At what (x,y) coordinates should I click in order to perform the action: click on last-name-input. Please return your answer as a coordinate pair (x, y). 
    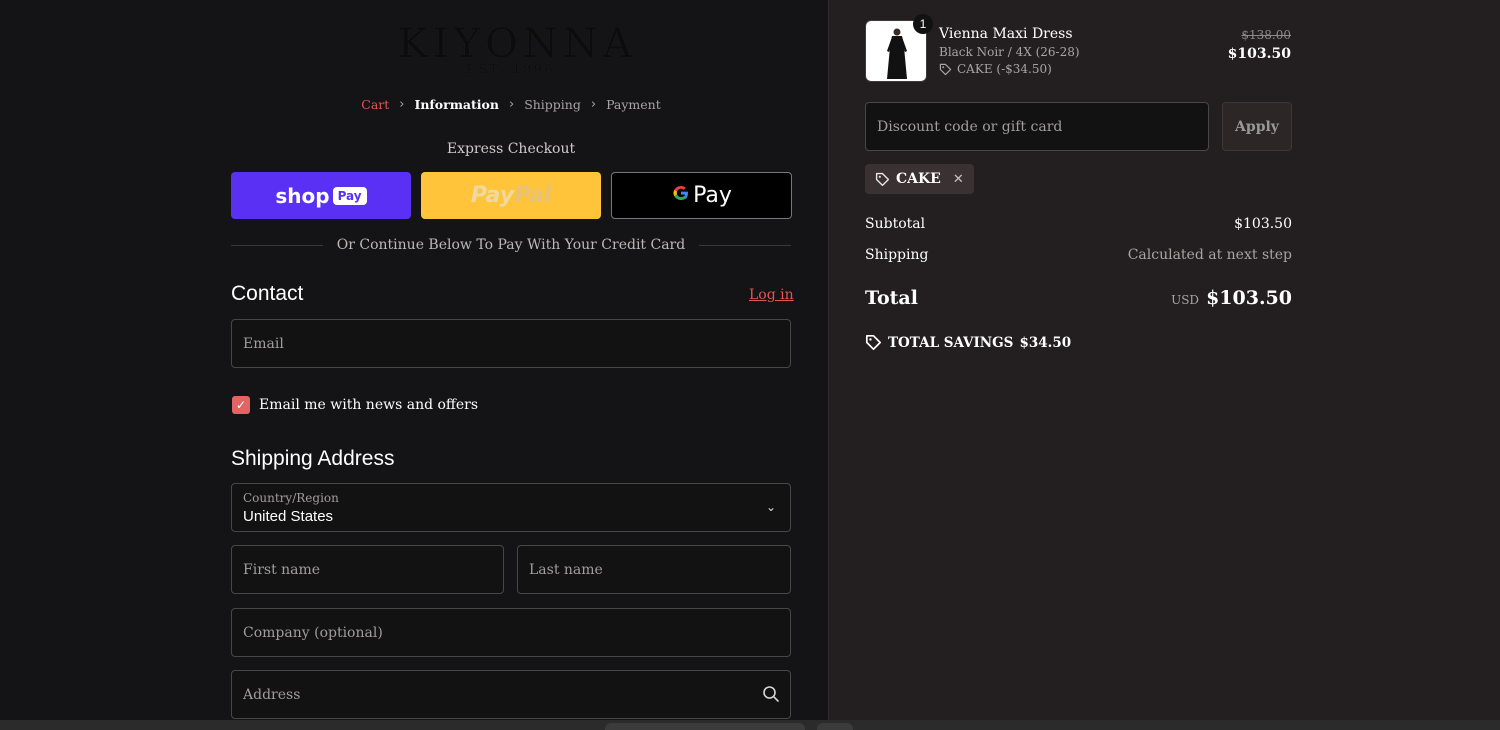
    Looking at the image, I should click on (654, 569).